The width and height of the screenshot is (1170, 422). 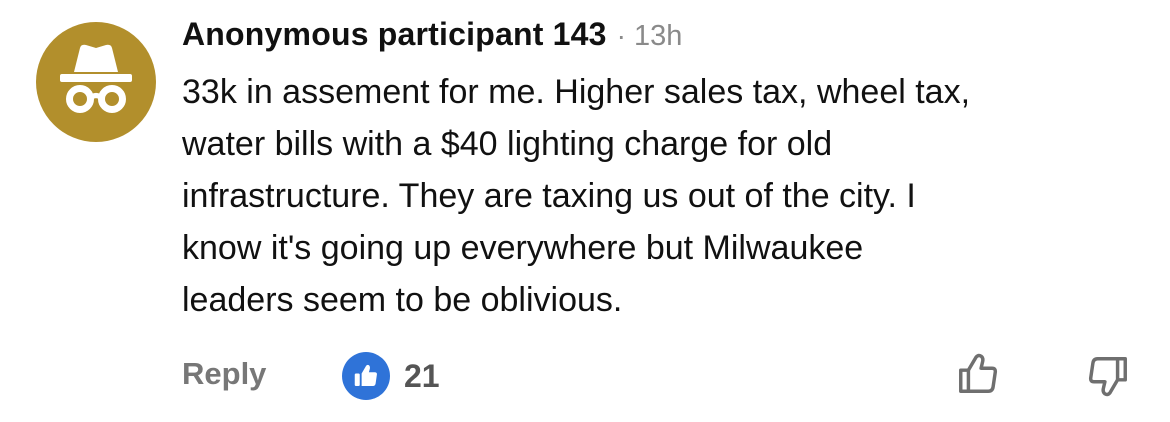 I want to click on upvote-button, so click(x=978, y=374).